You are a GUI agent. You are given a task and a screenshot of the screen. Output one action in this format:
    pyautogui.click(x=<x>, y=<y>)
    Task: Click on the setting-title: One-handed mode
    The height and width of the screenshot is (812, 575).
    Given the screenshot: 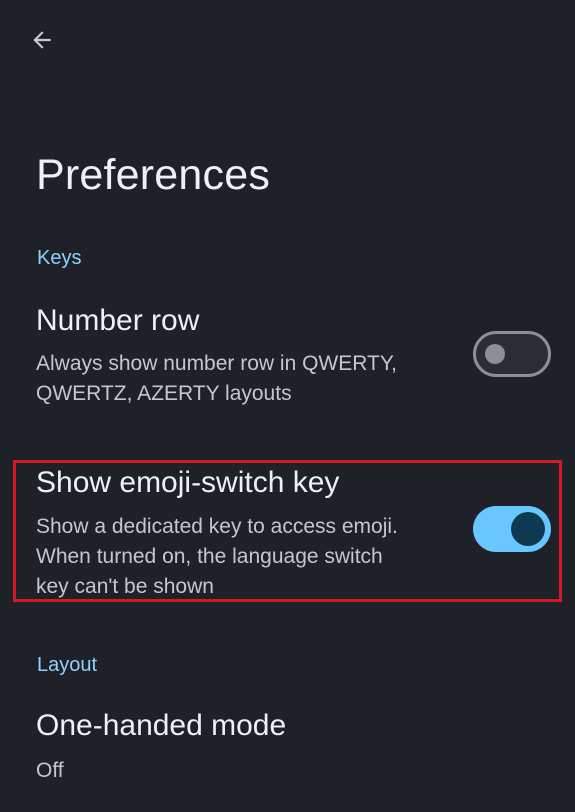 What is the action you would take?
    pyautogui.click(x=161, y=725)
    